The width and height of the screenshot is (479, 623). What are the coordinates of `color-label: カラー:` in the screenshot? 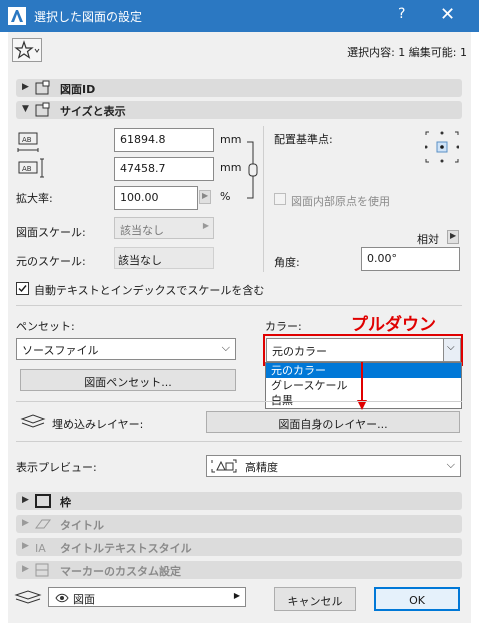 It's located at (283, 326).